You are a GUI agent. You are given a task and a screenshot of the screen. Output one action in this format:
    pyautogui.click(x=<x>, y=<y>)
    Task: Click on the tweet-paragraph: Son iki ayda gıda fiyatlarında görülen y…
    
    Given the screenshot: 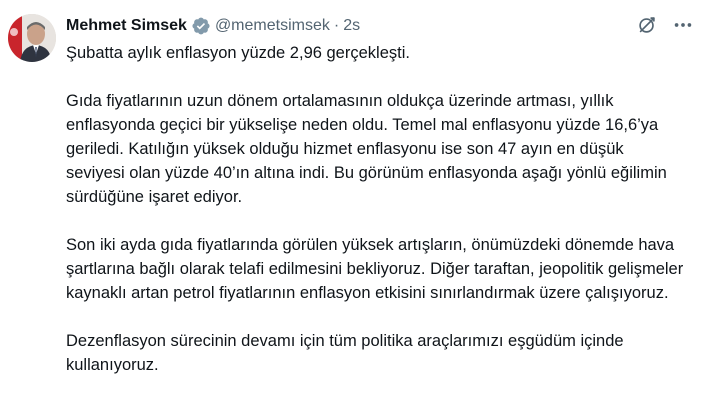 What is the action you would take?
    pyautogui.click(x=375, y=269)
    